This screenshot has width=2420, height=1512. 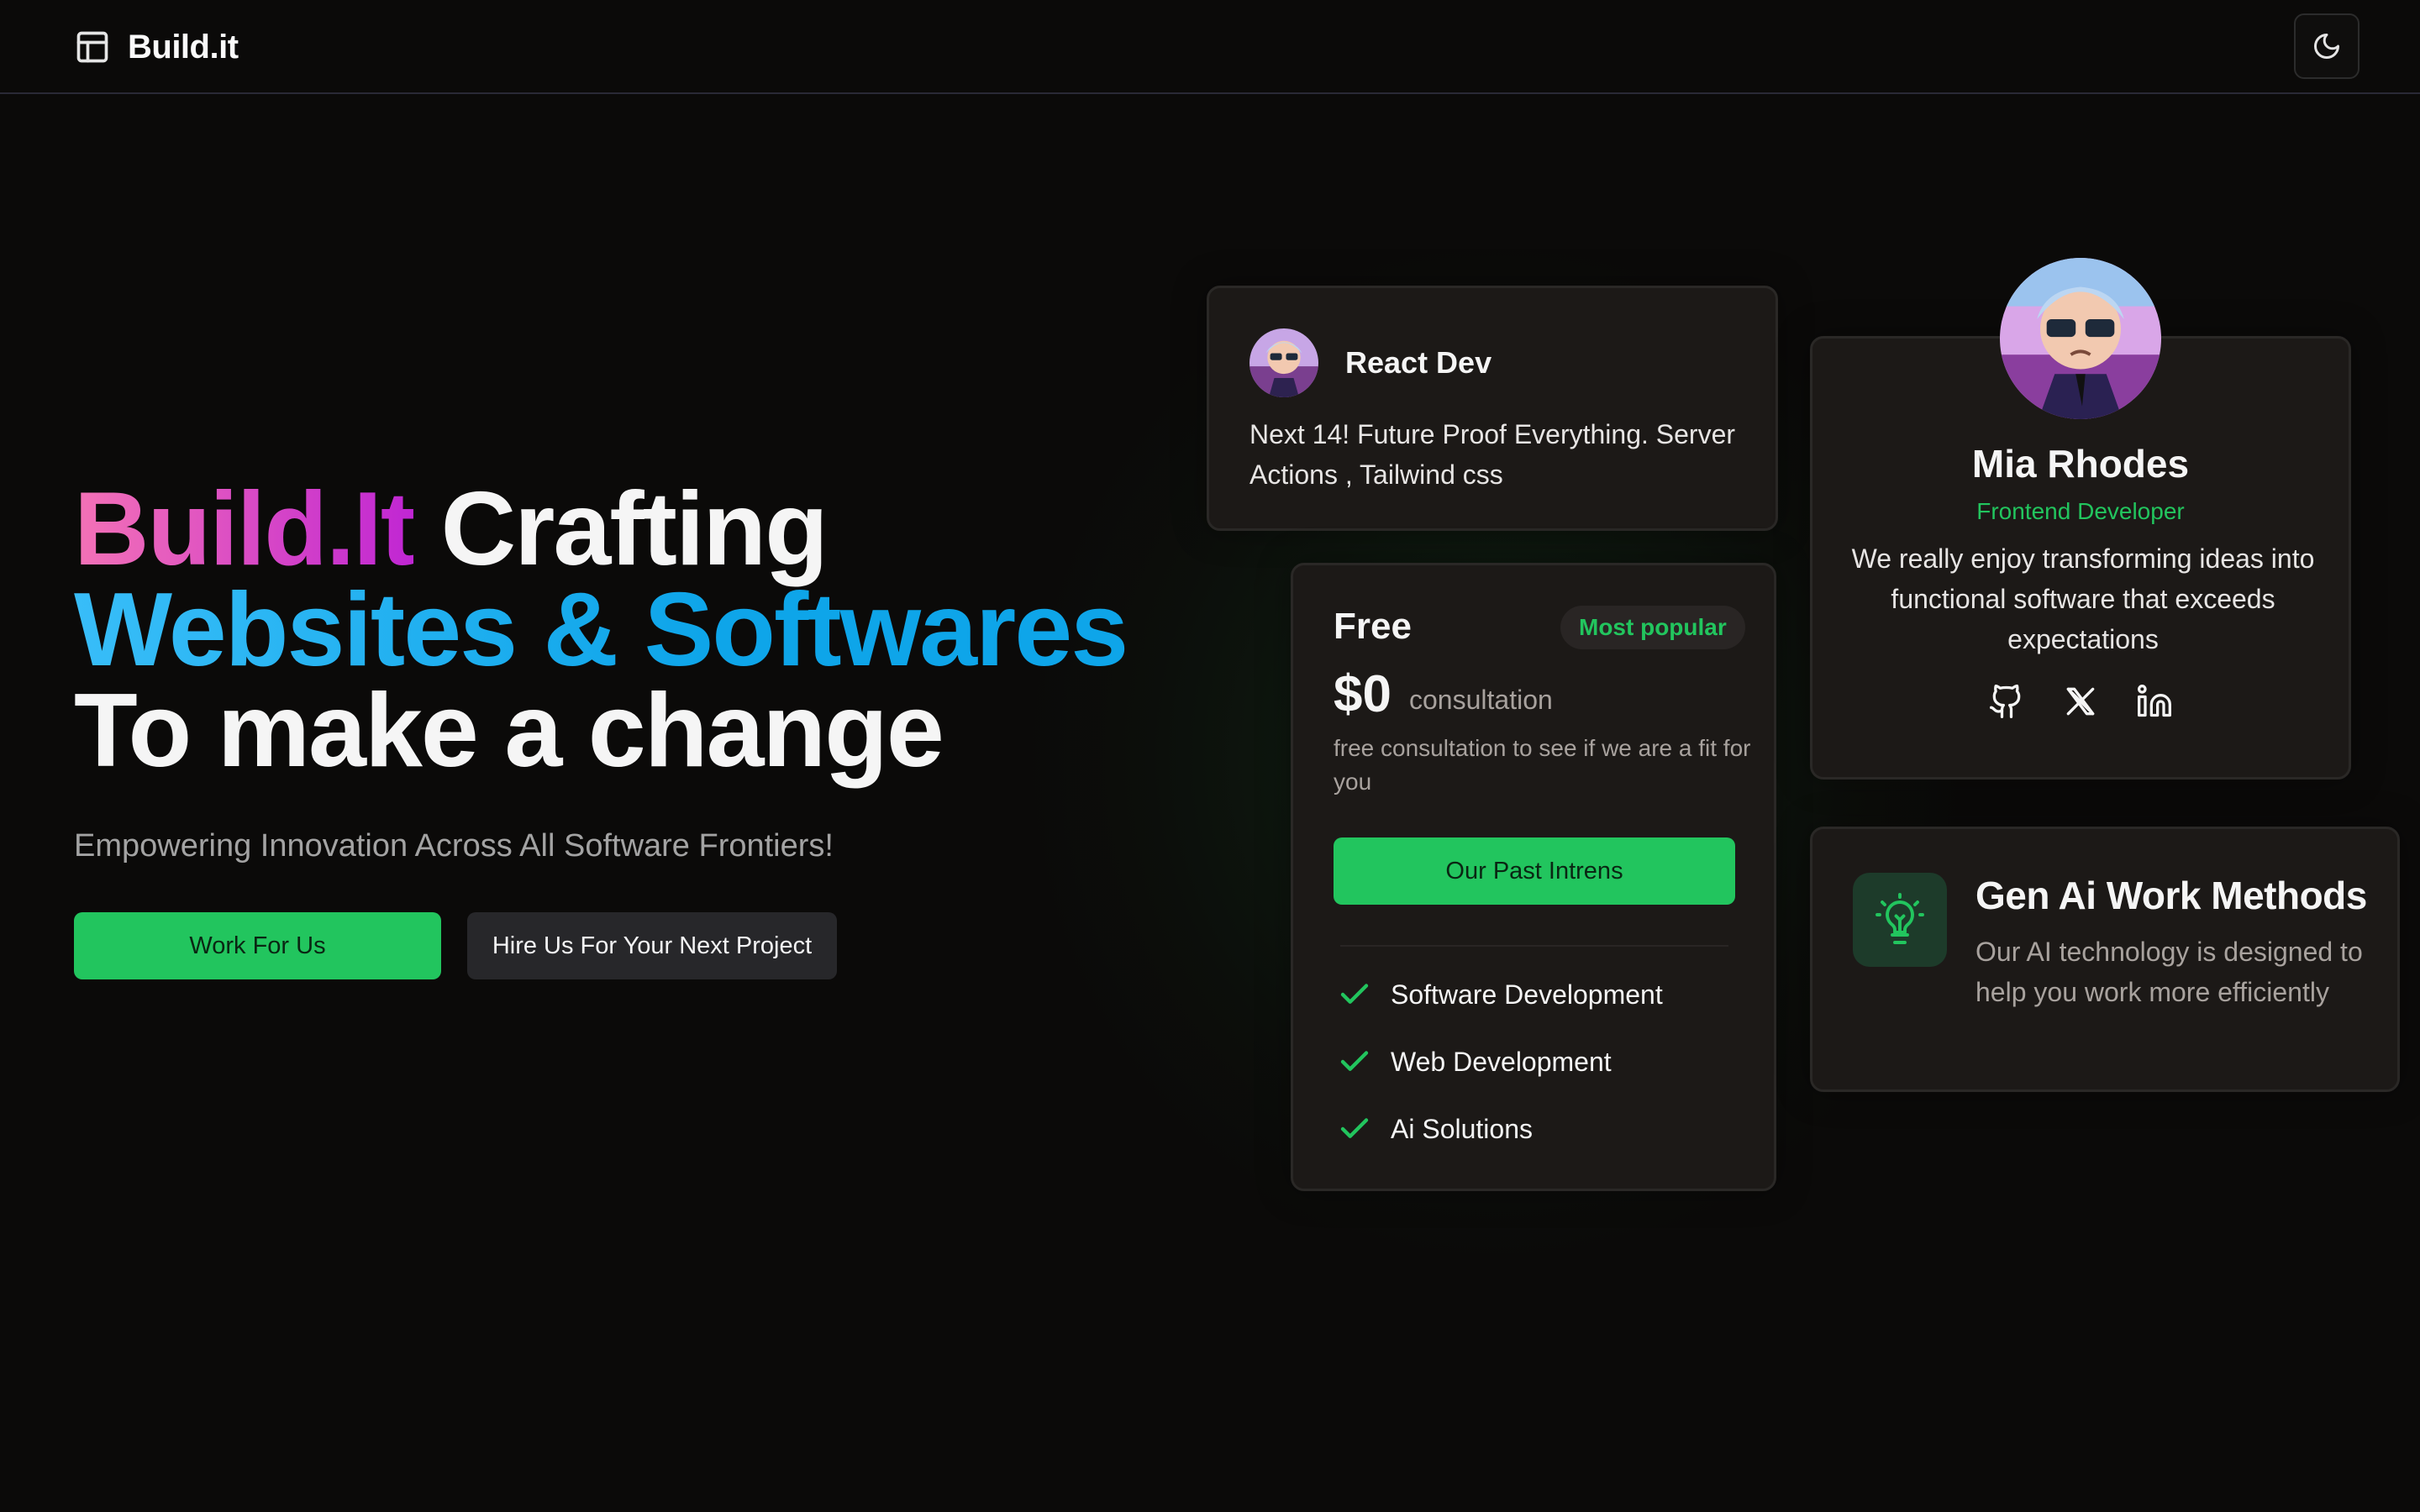 What do you see at coordinates (1363, 694) in the screenshot?
I see `plan-price: $0` at bounding box center [1363, 694].